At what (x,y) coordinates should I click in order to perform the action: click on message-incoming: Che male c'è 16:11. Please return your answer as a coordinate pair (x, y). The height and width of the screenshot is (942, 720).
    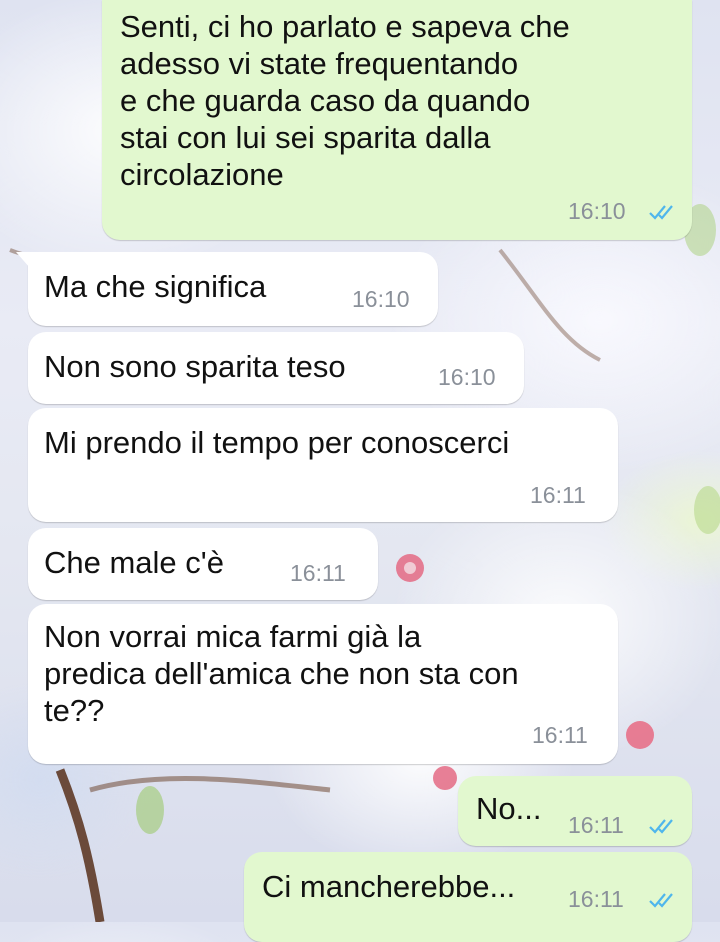
    Looking at the image, I should click on (203, 564).